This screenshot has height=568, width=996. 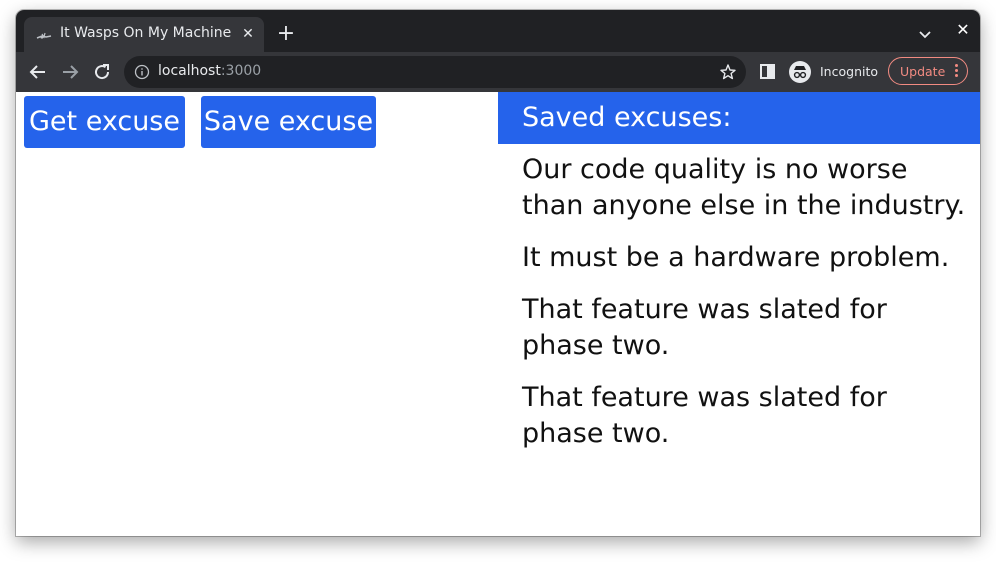 What do you see at coordinates (498, 31) in the screenshot?
I see `tab-strip: It Wasps On My Machine ✕ + ✕` at bounding box center [498, 31].